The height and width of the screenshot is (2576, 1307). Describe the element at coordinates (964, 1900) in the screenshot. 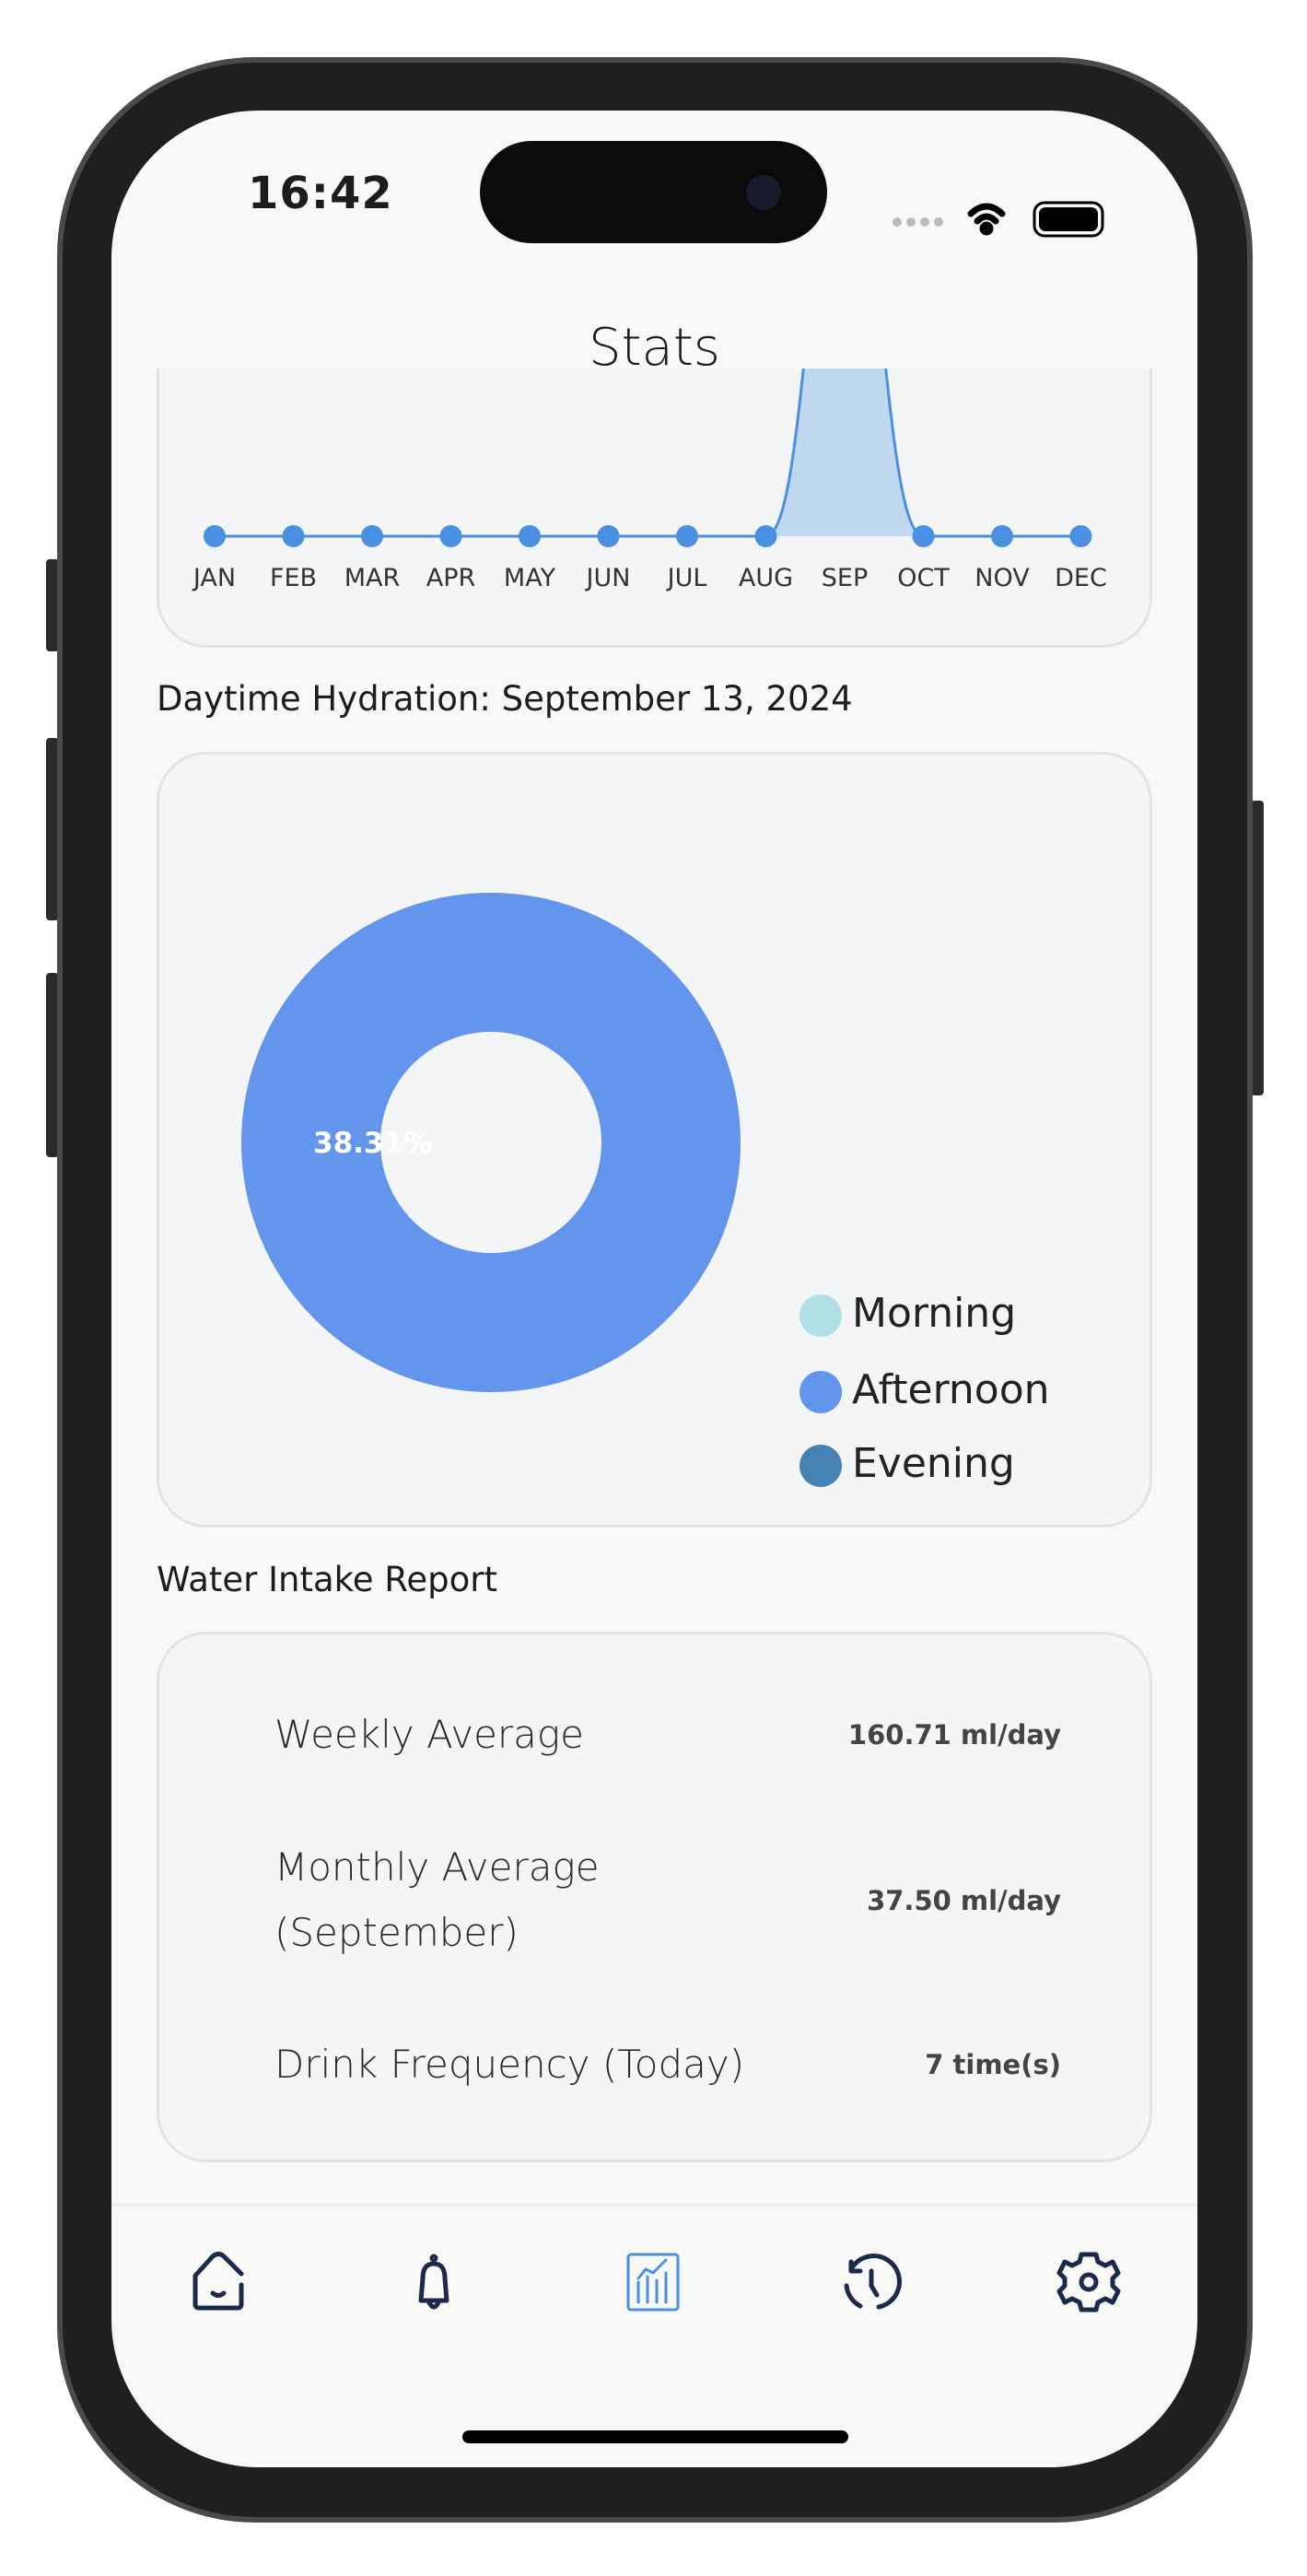

I see `monthly-average-value: 37.50 ml/day` at that location.